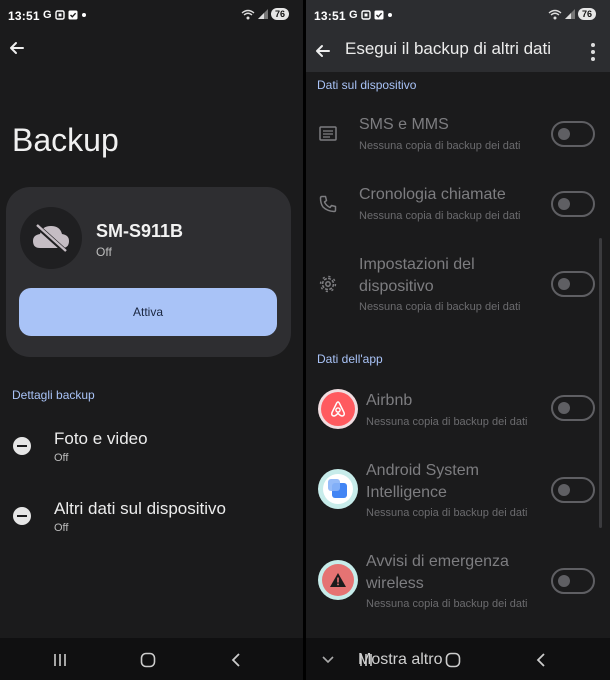 The height and width of the screenshot is (680, 610). Describe the element at coordinates (593, 52) in the screenshot. I see `more-options-button` at that location.